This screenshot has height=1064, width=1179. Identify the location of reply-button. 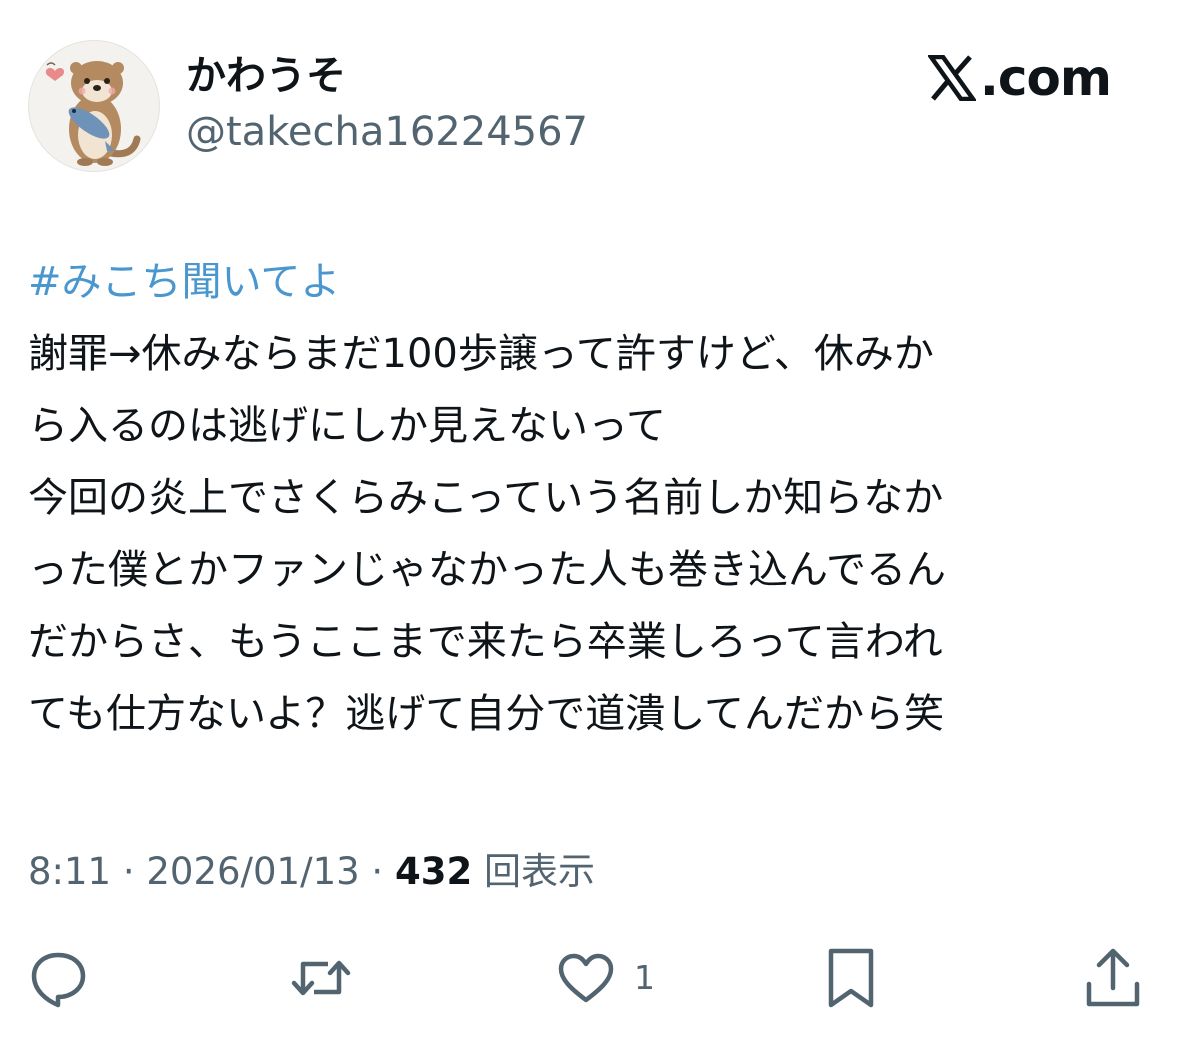
(58, 978).